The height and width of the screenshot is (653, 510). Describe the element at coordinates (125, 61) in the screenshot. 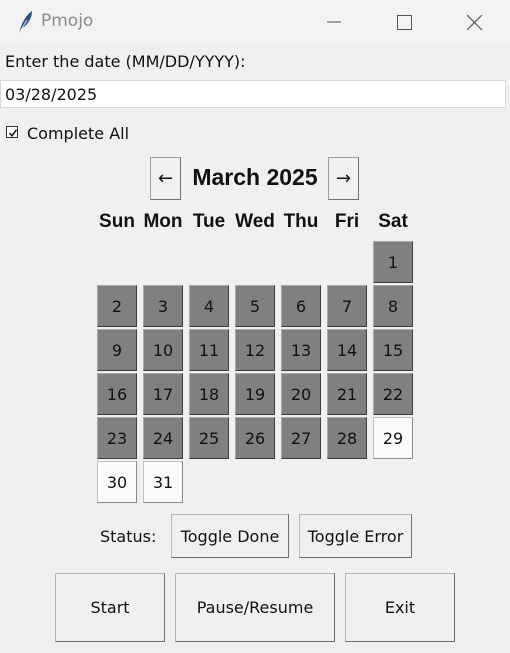

I see `date-prompt-label: Enter the date (MM/DD/YYYY):` at that location.